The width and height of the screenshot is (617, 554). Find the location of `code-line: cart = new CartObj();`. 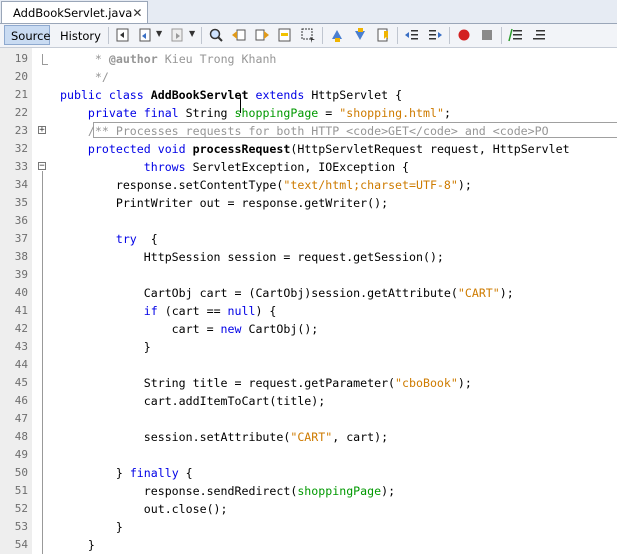

code-line: cart = new CartObj(); is located at coordinates (189, 329).